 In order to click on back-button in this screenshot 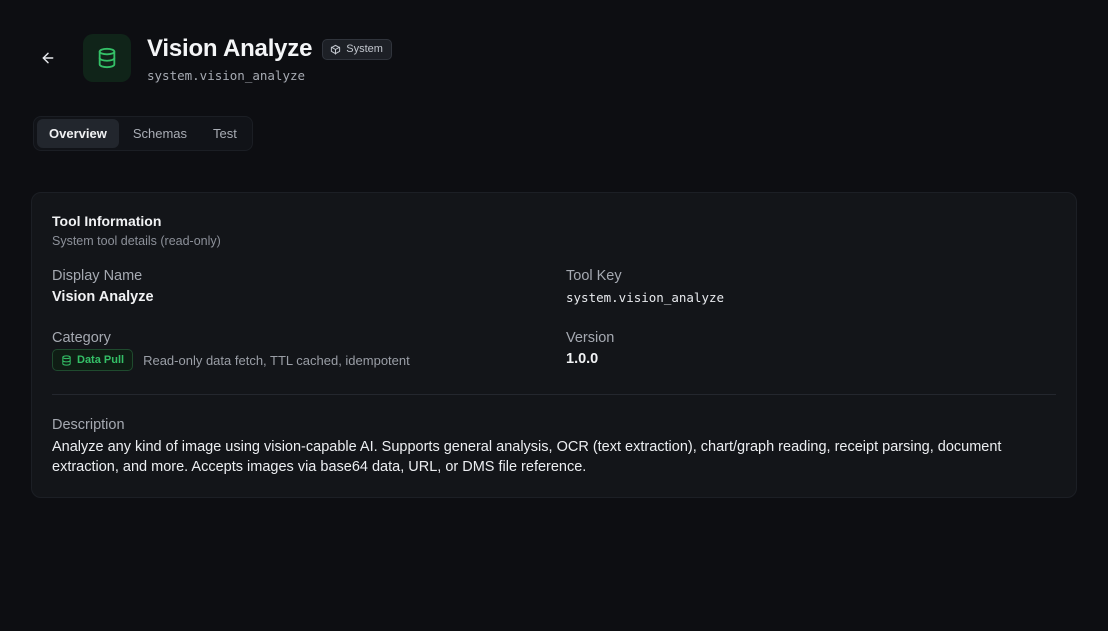, I will do `click(48, 58)`.